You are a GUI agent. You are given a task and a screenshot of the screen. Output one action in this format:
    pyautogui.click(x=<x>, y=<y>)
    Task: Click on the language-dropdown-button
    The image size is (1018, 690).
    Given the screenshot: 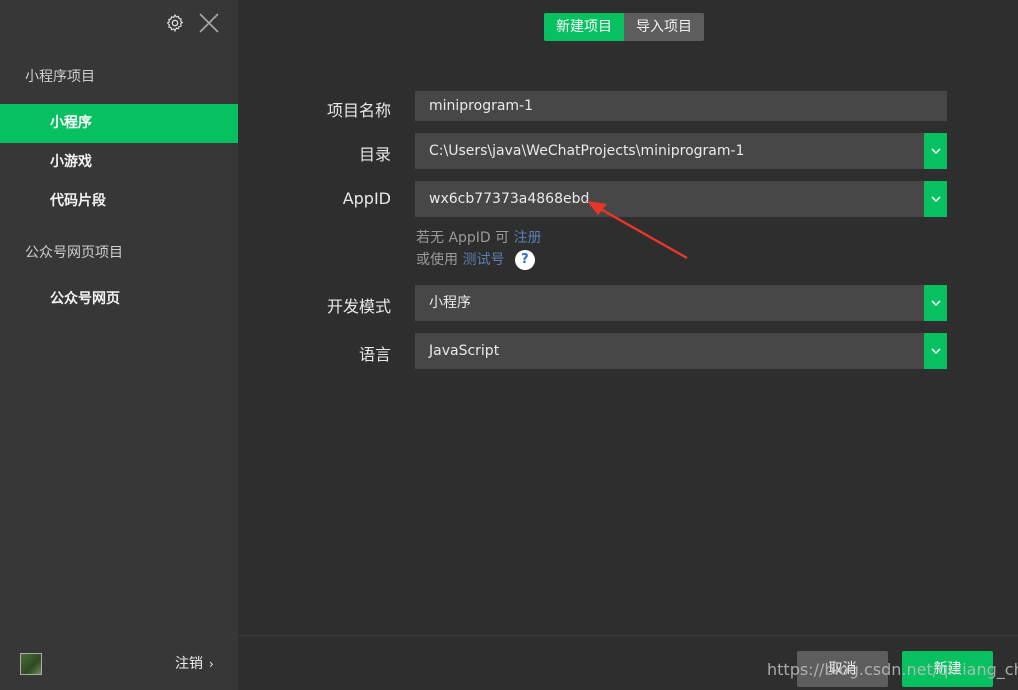 What is the action you would take?
    pyautogui.click(x=935, y=351)
    